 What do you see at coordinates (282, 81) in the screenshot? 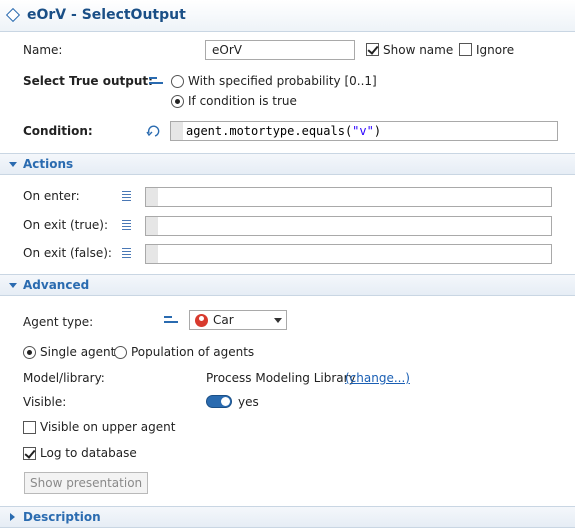
I see `option-probability-label: With specified probability [0..1]` at bounding box center [282, 81].